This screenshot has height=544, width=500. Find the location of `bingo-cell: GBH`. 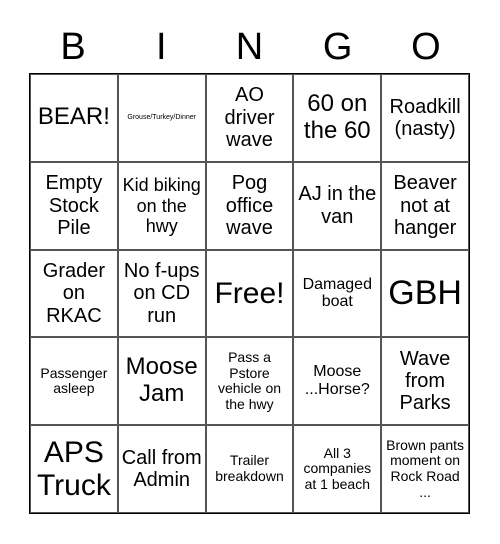

bingo-cell: GBH is located at coordinates (425, 293).